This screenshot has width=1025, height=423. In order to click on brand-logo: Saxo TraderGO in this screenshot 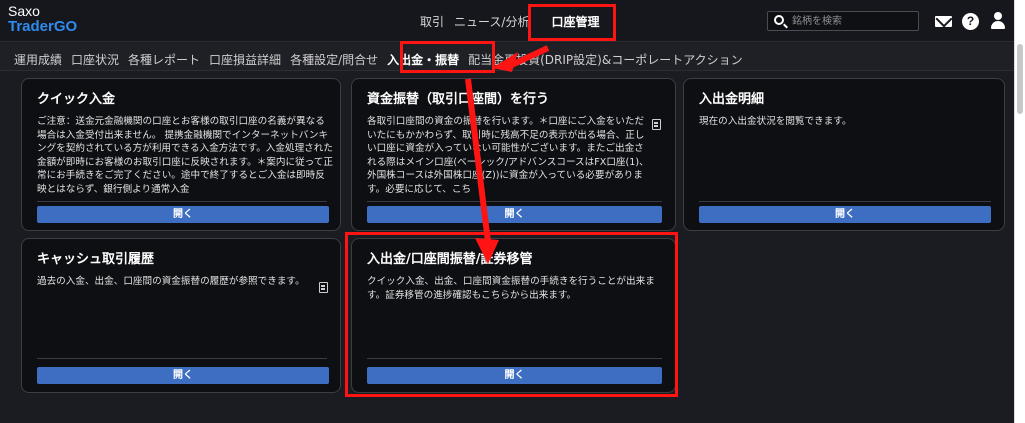, I will do `click(43, 19)`.